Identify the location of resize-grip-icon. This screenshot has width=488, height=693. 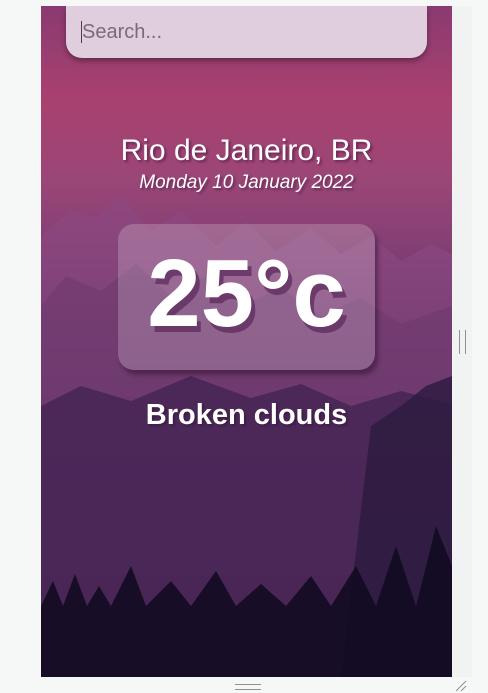
(461, 686).